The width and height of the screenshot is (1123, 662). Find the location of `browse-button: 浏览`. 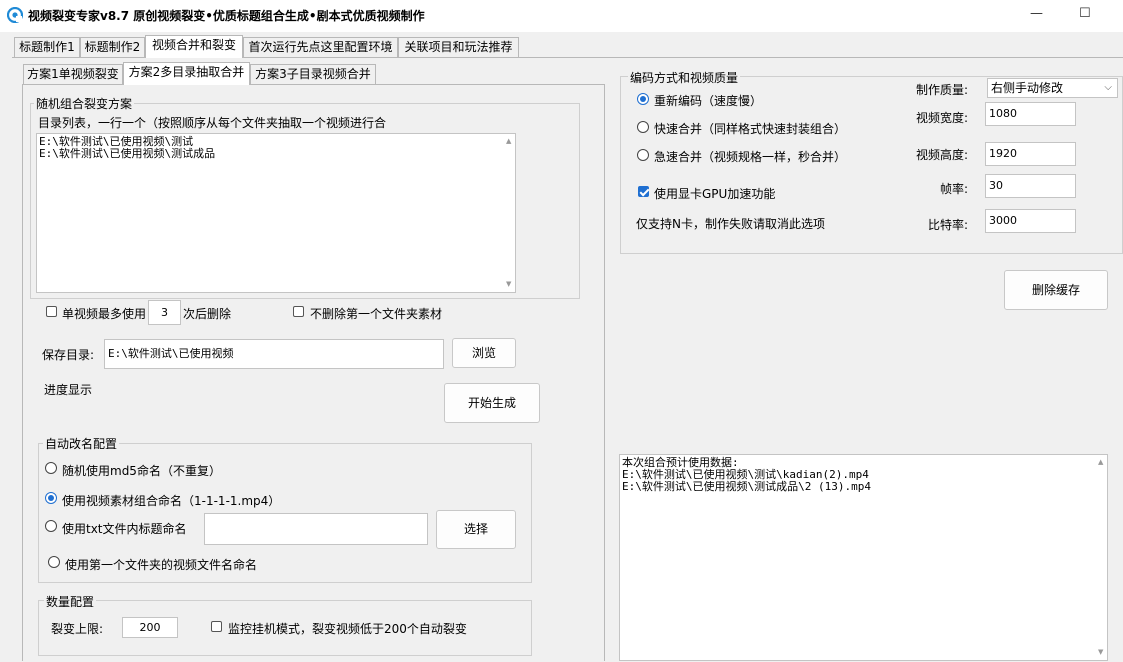

browse-button: 浏览 is located at coordinates (484, 353).